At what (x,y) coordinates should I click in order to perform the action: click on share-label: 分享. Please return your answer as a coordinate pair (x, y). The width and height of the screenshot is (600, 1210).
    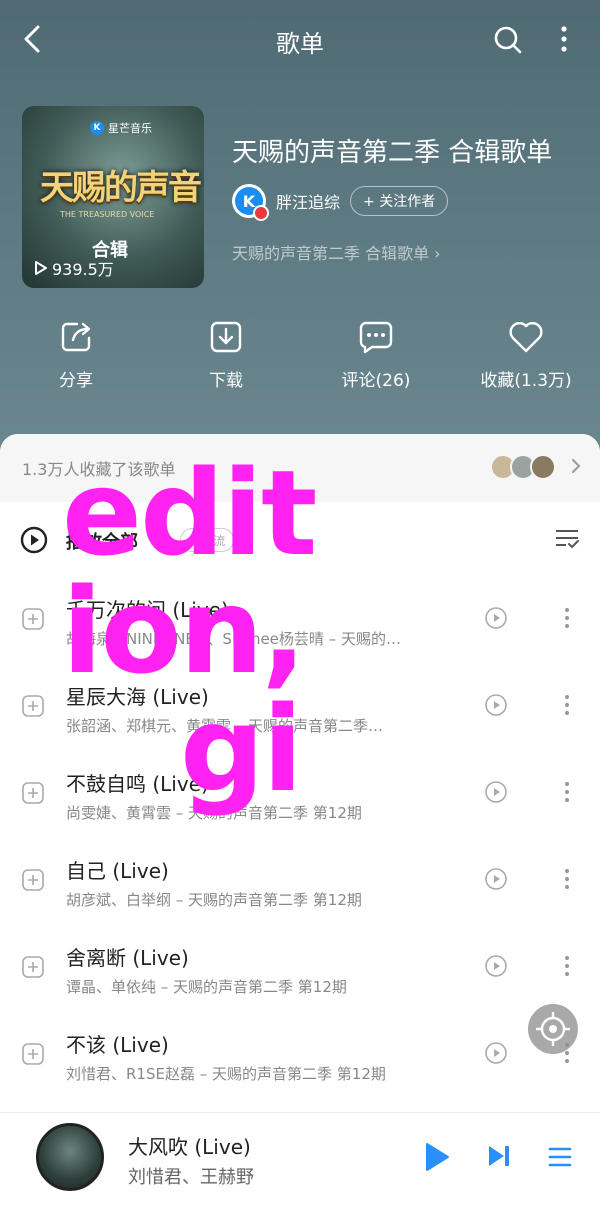
    Looking at the image, I should click on (76, 381).